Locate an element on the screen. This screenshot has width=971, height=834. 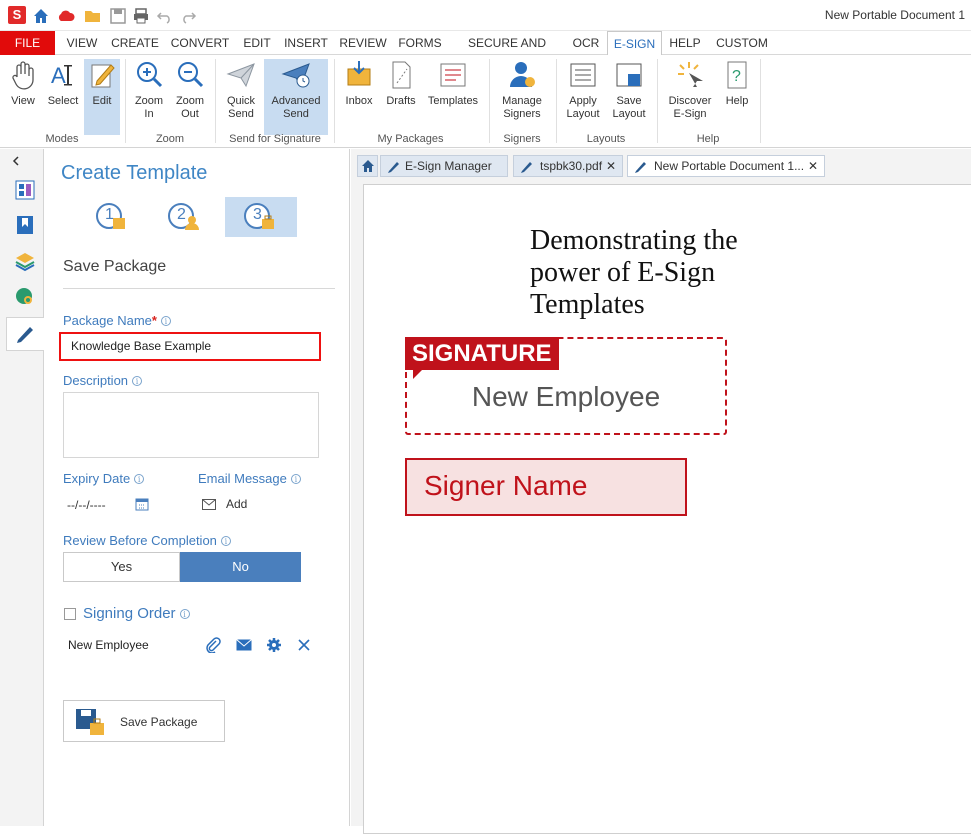
templates-button: Templates is located at coordinates (453, 94).